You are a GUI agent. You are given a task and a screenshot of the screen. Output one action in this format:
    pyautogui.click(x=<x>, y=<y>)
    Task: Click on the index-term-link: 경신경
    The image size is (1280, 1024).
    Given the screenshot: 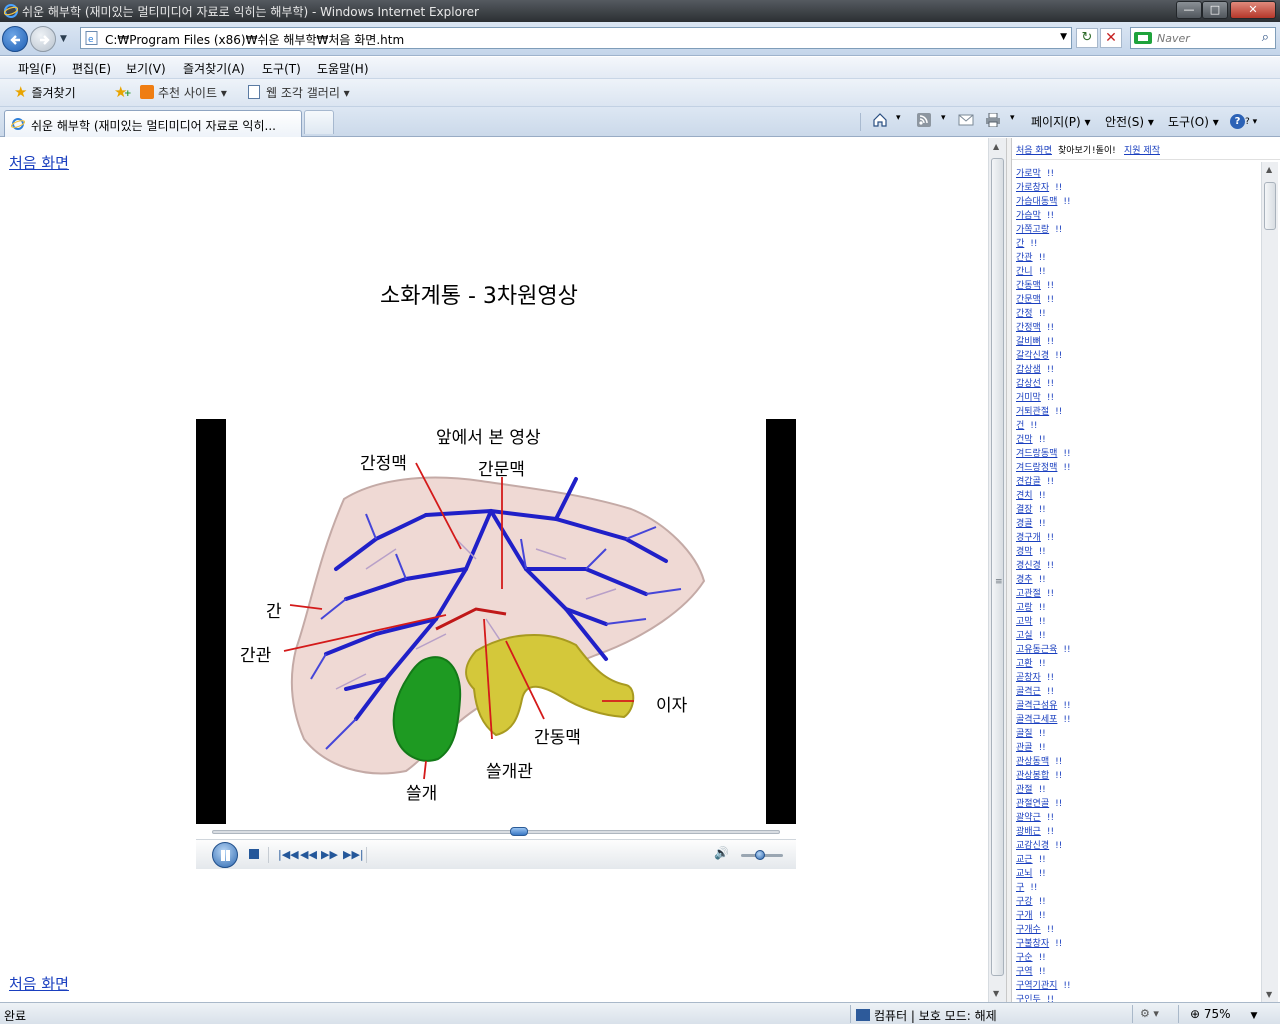 What is the action you would take?
    pyautogui.click(x=1028, y=566)
    